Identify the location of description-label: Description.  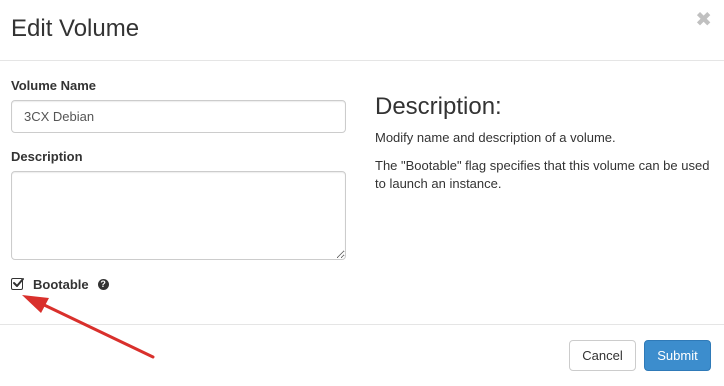
(47, 156).